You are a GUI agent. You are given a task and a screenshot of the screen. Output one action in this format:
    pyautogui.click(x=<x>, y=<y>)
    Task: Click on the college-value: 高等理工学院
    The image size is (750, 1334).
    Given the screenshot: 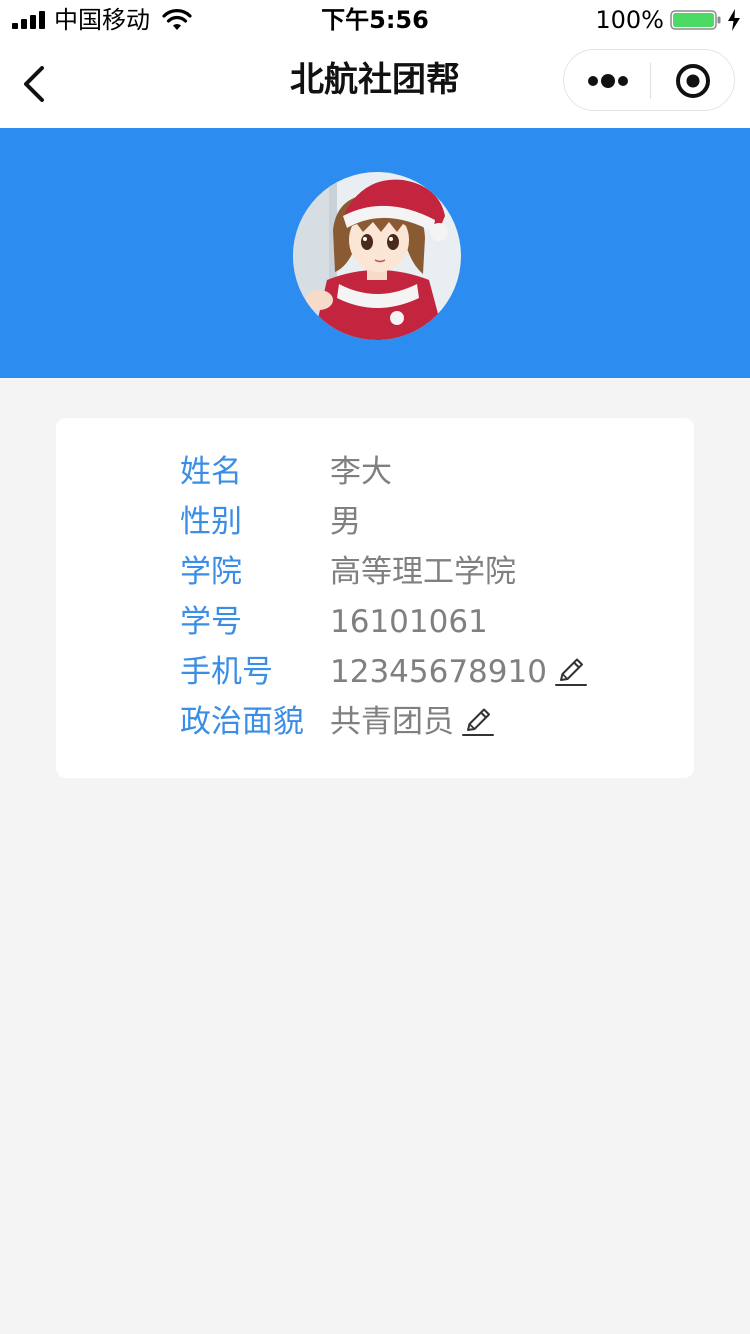 What is the action you would take?
    pyautogui.click(x=423, y=572)
    